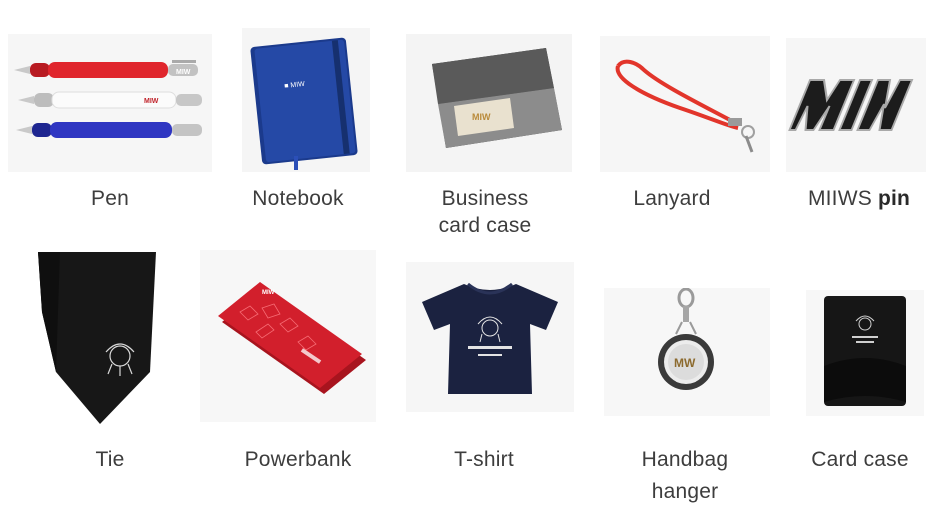 The width and height of the screenshot is (929, 507). I want to click on tshirt-photo, so click(490, 337).